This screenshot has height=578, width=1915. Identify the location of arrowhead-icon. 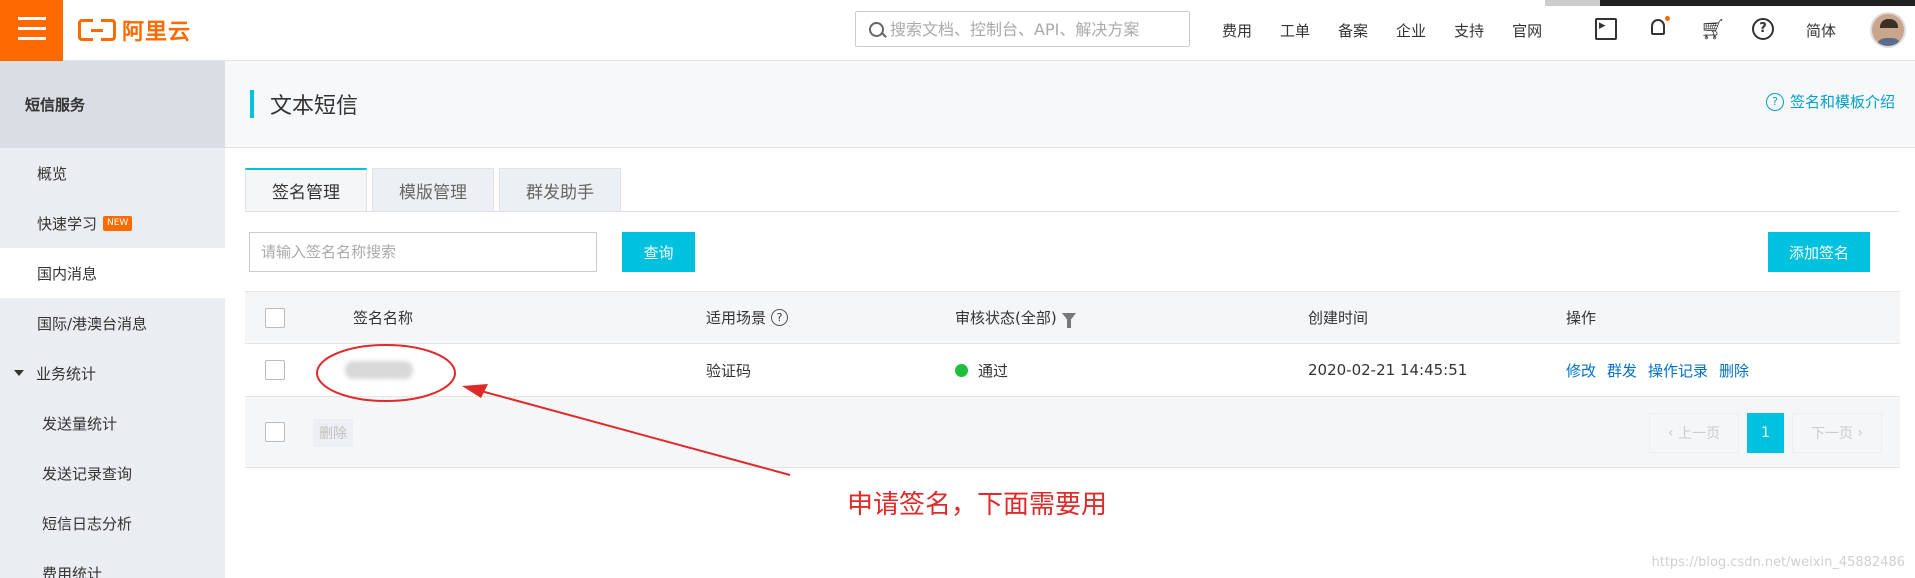
(475, 391).